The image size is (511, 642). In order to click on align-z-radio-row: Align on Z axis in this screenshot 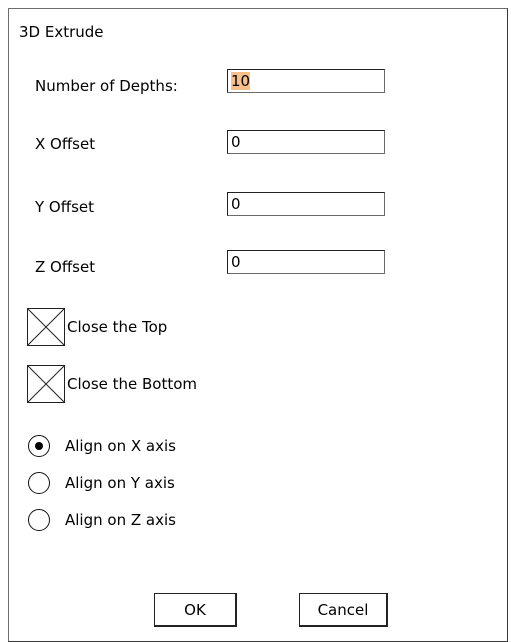, I will do `click(102, 520)`.